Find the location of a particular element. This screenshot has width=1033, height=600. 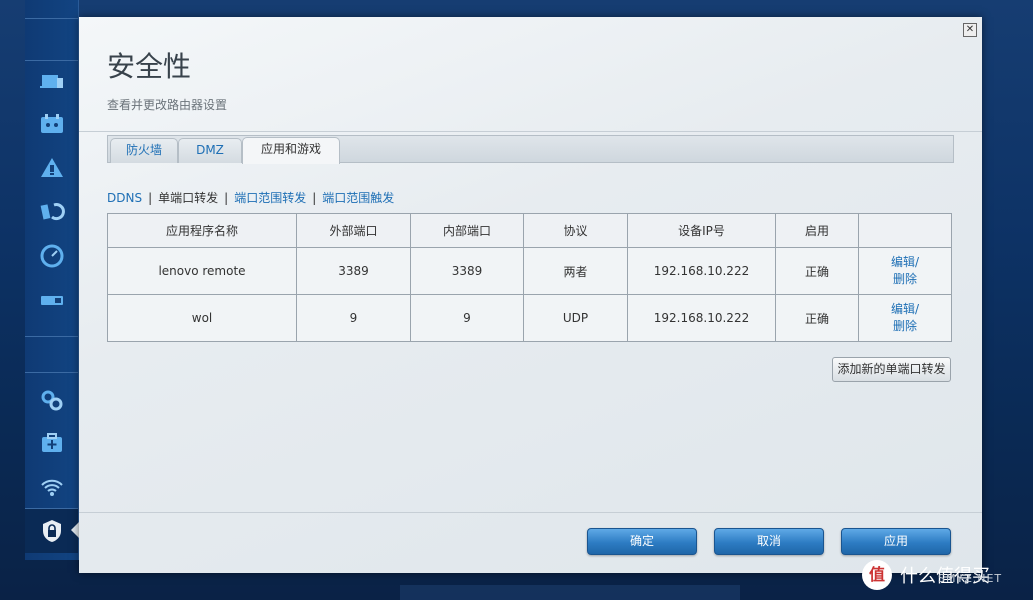

cell-internal-port: 9 is located at coordinates (467, 318).